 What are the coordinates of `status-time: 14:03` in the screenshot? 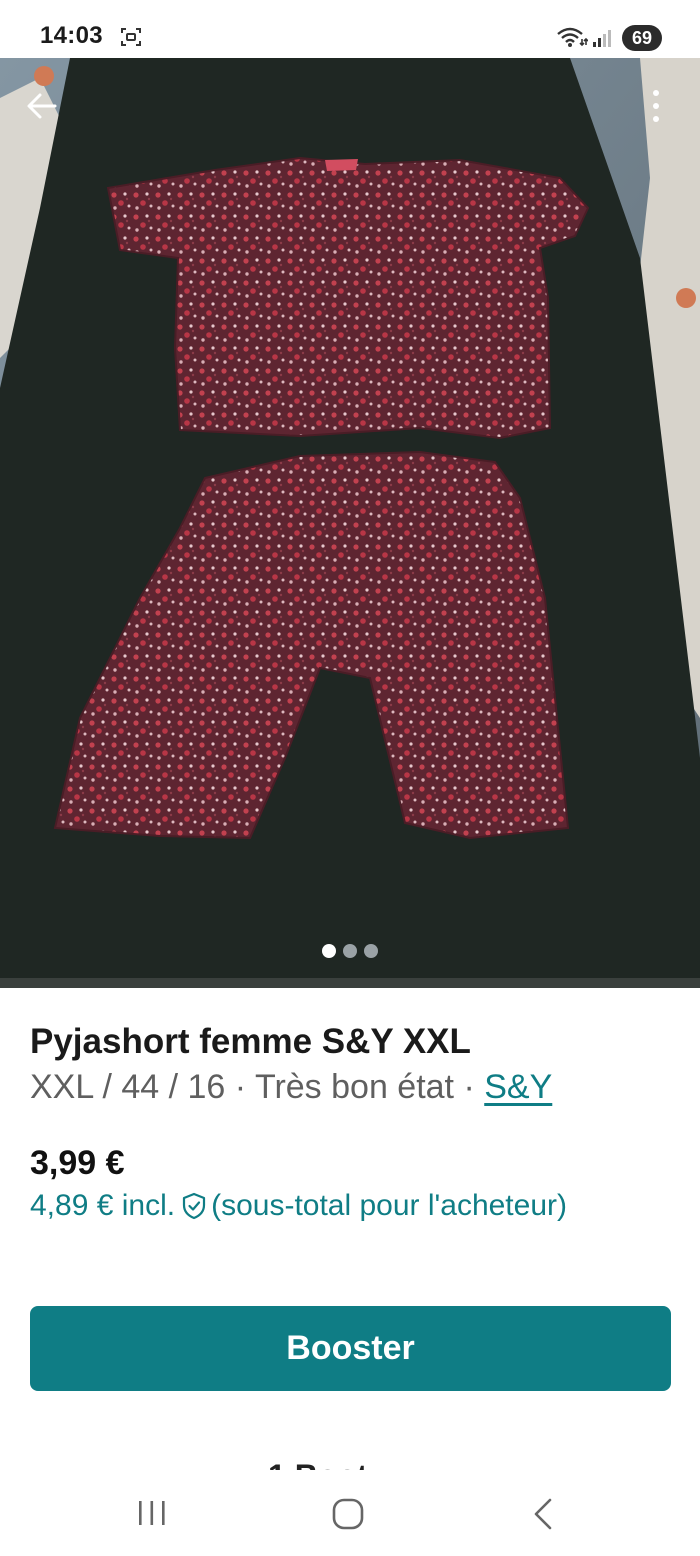 It's located at (71, 35).